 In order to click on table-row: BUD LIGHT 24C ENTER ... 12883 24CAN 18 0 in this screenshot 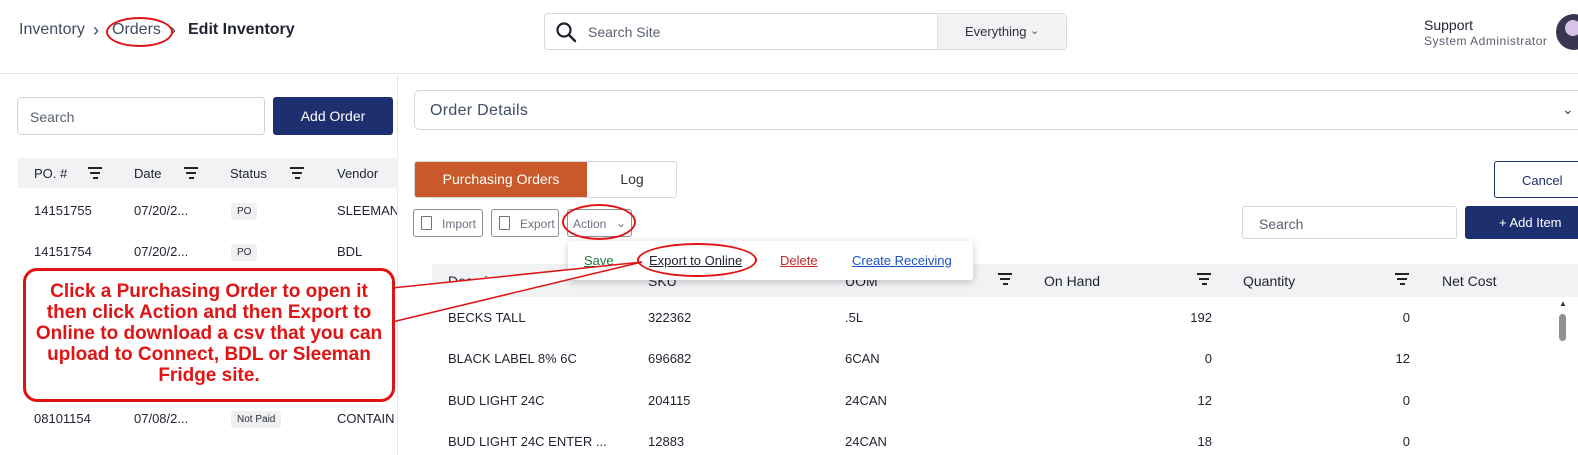, I will do `click(997, 444)`.